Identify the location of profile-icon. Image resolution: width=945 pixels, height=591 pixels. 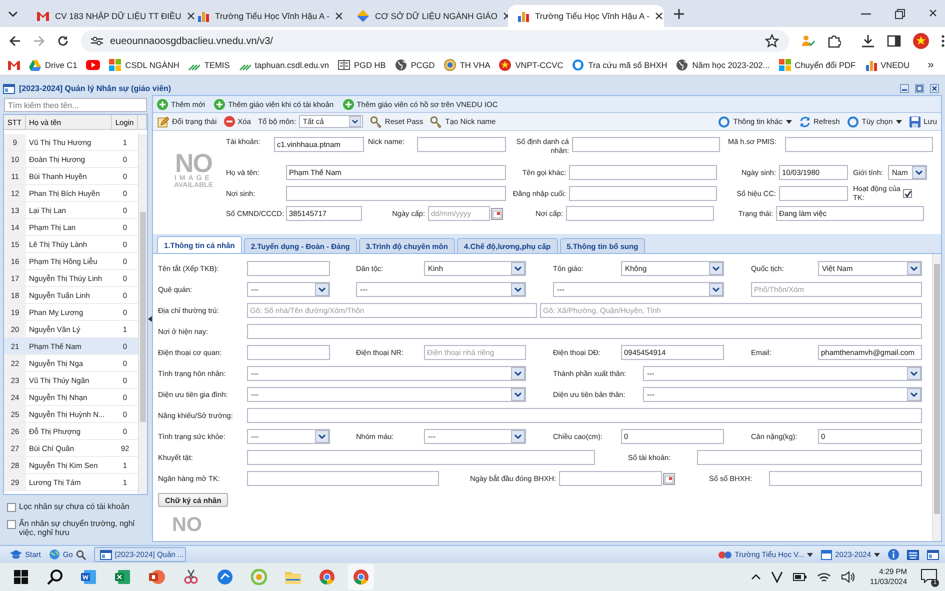
(921, 41).